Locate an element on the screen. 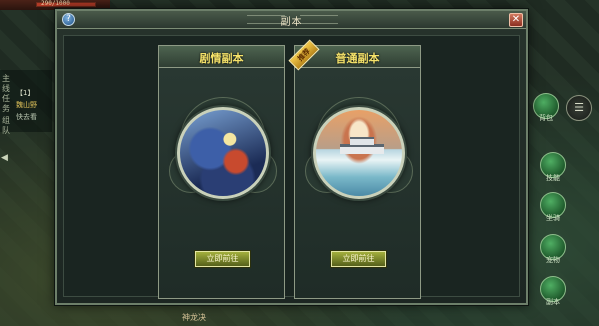  quest-line-2: 魏山野 is located at coordinates (26, 105).